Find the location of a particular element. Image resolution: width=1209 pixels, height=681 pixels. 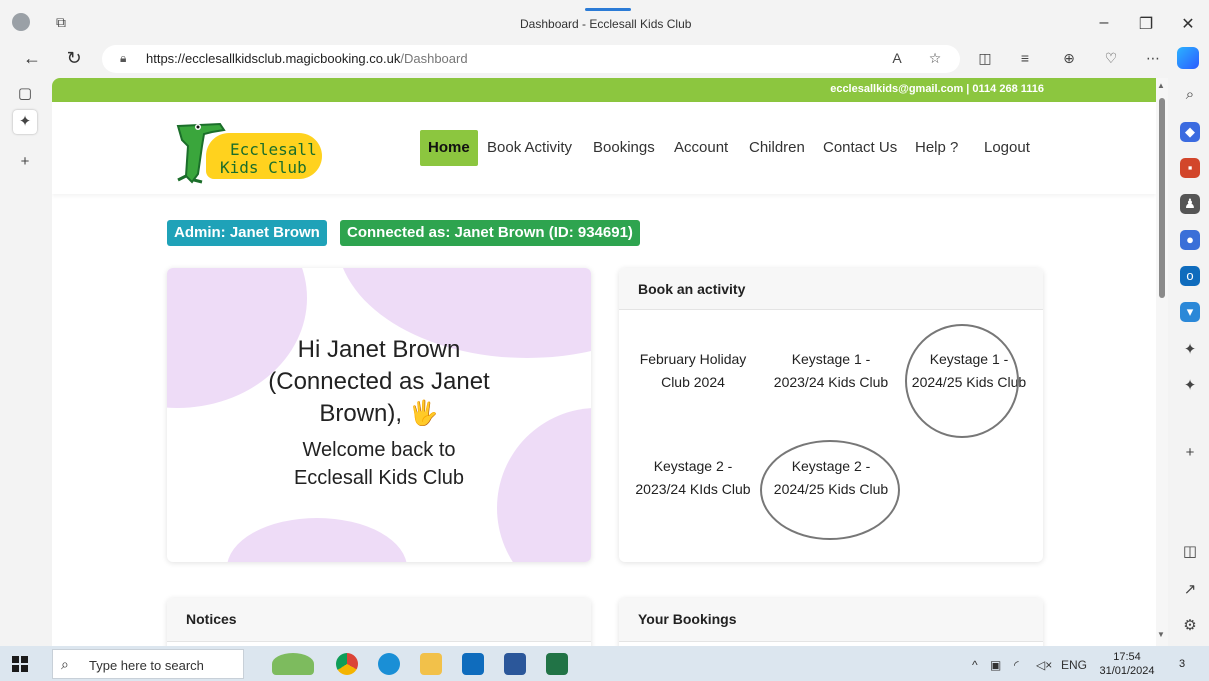

outlook-icon: o is located at coordinates (1190, 276).